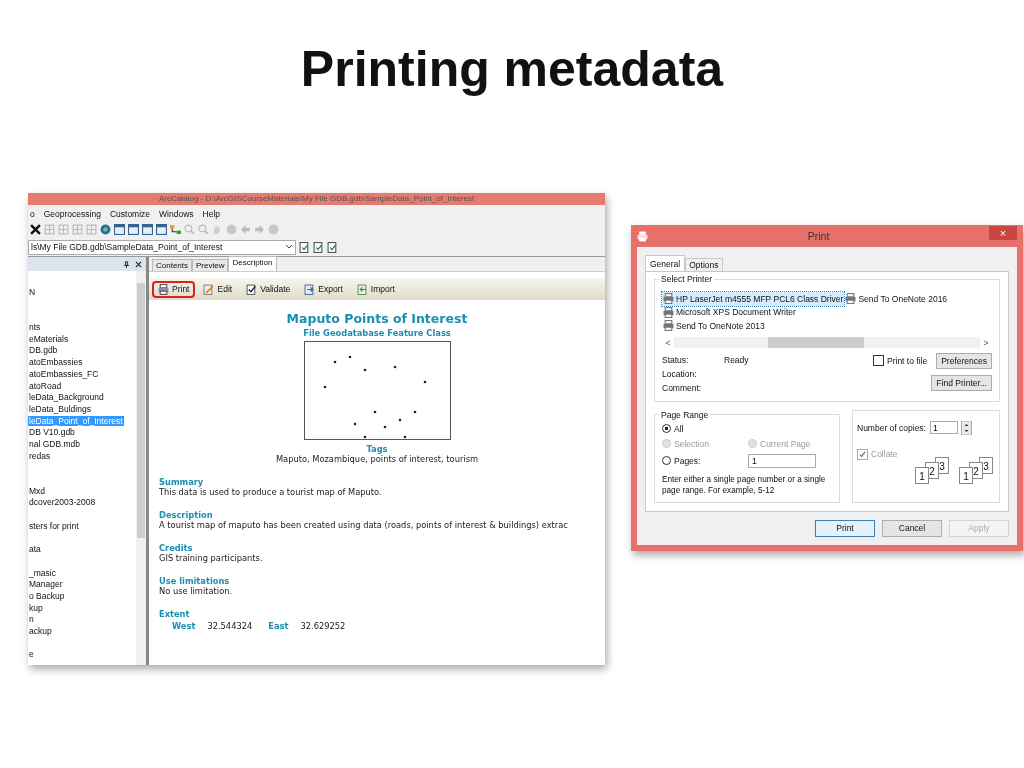 The height and width of the screenshot is (768, 1024). Describe the element at coordinates (323, 289) in the screenshot. I see `toolbar-button: Export` at that location.